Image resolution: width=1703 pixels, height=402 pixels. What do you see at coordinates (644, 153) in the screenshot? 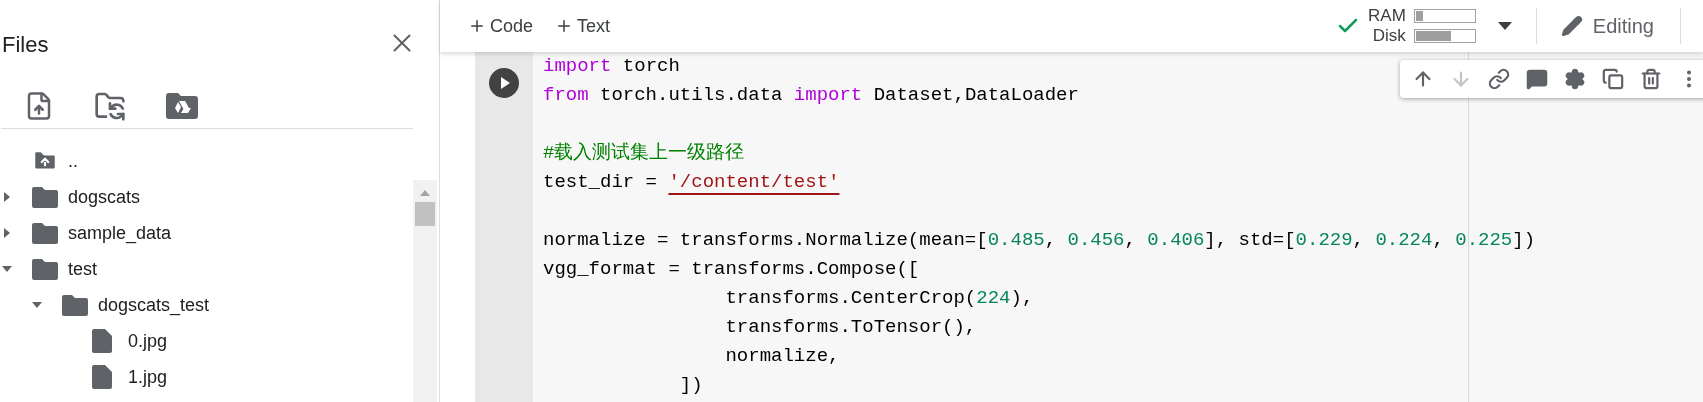
I see `code-line: #载入测试集上一级路径` at bounding box center [644, 153].